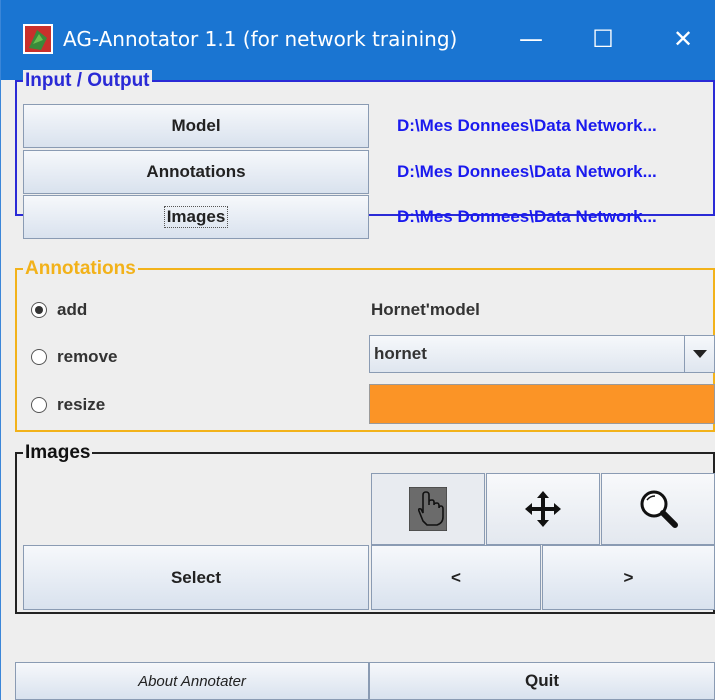  I want to click on images-button-label: Images, so click(196, 217).